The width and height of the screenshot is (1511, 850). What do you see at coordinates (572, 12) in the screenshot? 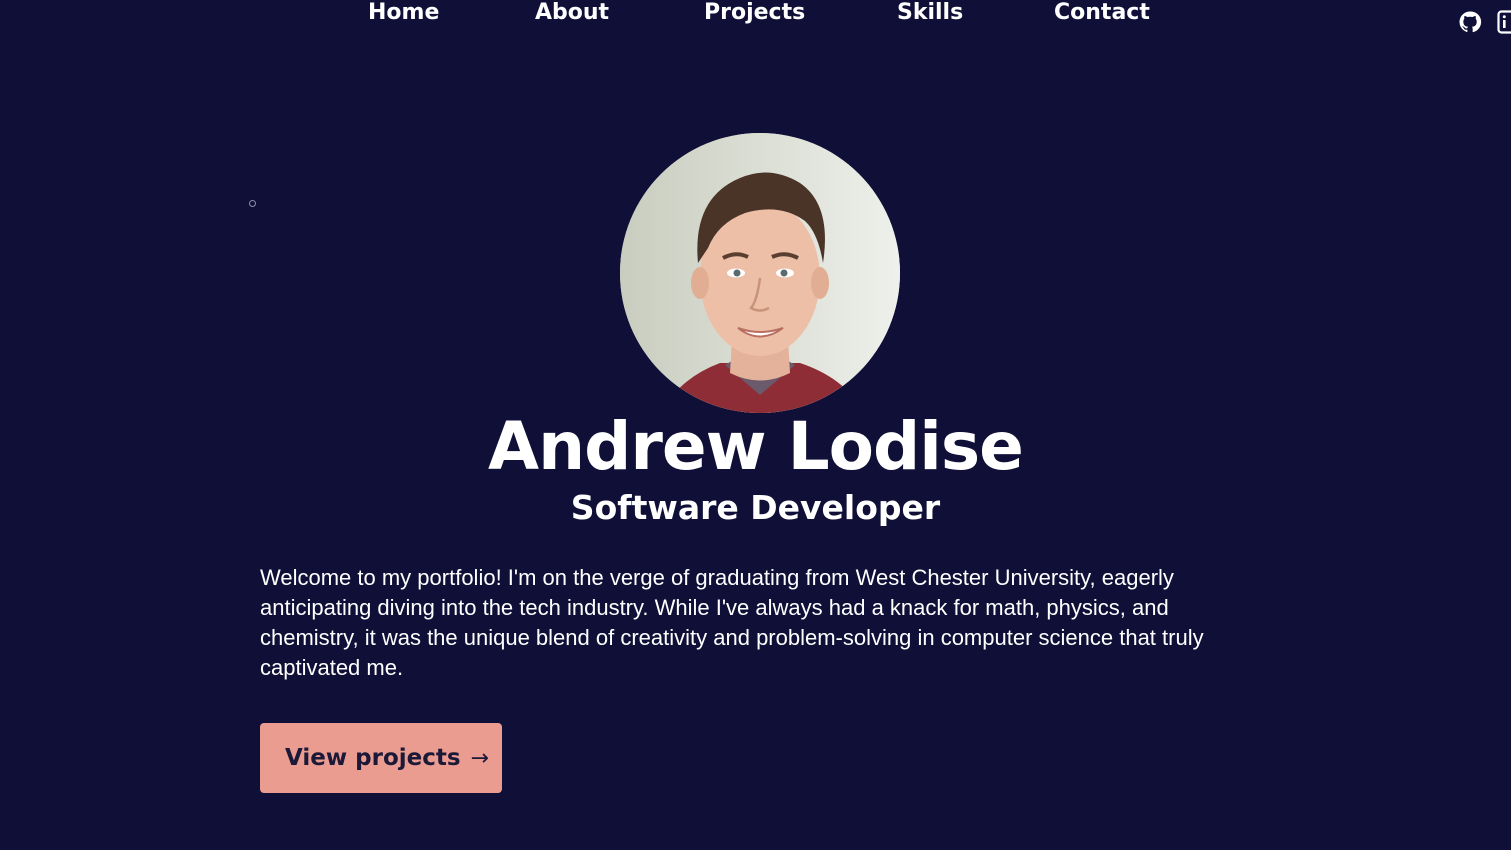
I see `nav-about-link: About` at bounding box center [572, 12].